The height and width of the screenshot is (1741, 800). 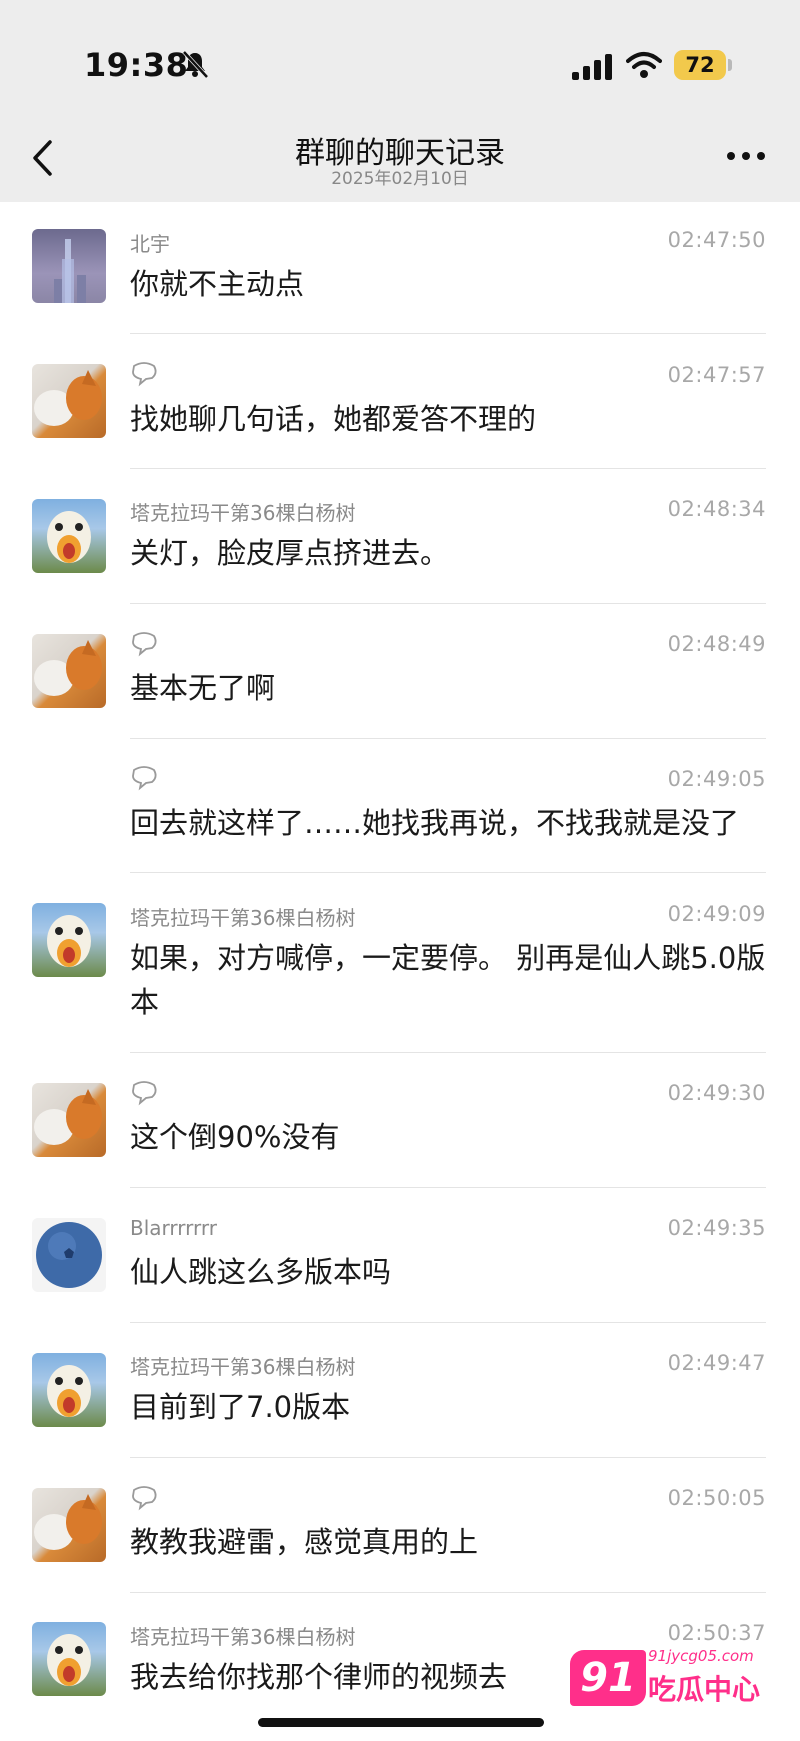 I want to click on message-text: 你就不主动点, so click(x=217, y=284).